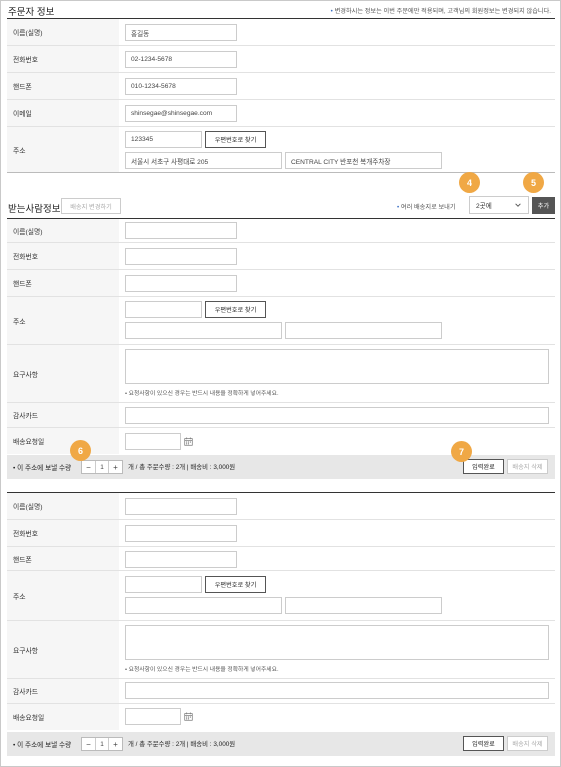  I want to click on orderer-phone-input: 02-1234-5678, so click(181, 59).